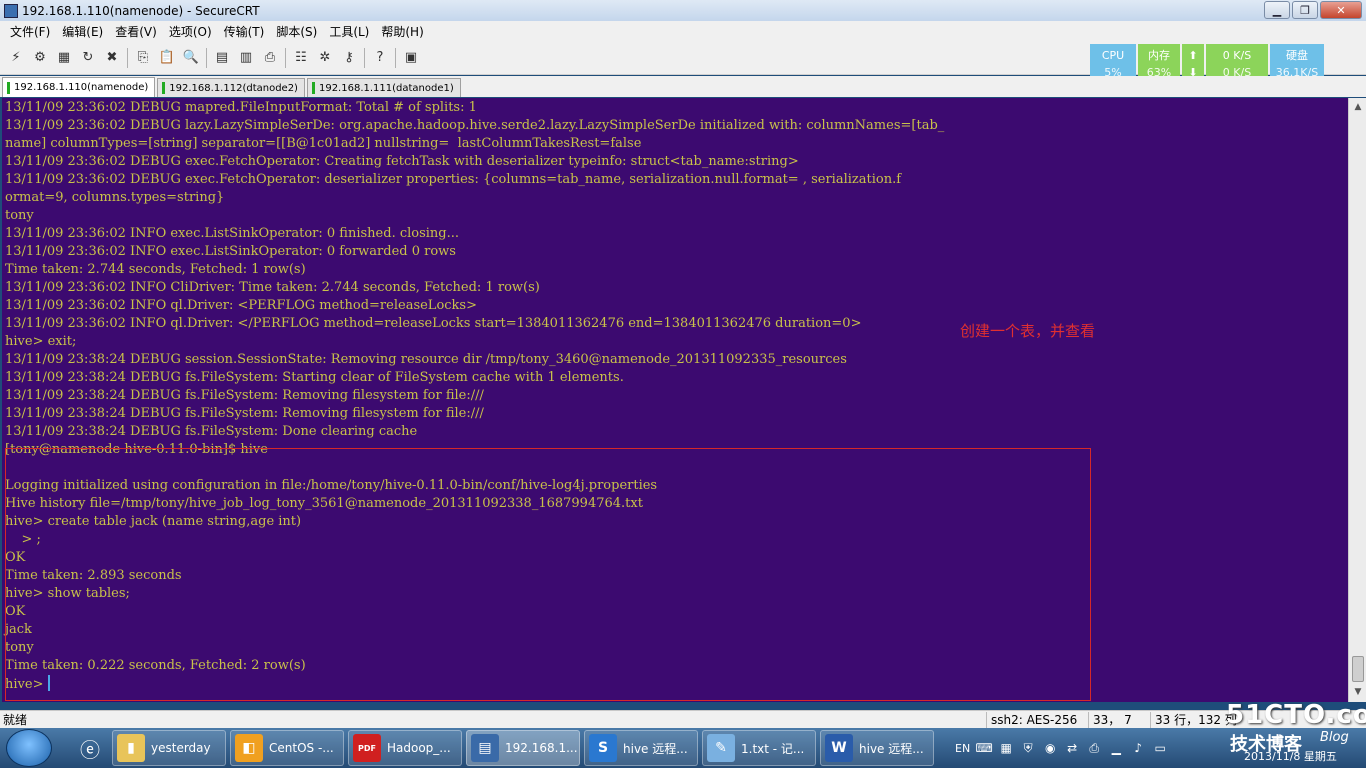 This screenshot has height=768, width=1366. What do you see at coordinates (64, 58) in the screenshot?
I see `connect-in-tab-icon: ▦` at bounding box center [64, 58].